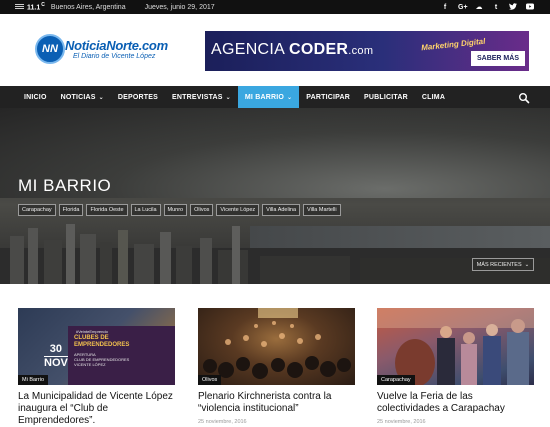 Image resolution: width=550 pixels, height=427 pixels. I want to click on google-plus-icon: G+, so click(463, 7).